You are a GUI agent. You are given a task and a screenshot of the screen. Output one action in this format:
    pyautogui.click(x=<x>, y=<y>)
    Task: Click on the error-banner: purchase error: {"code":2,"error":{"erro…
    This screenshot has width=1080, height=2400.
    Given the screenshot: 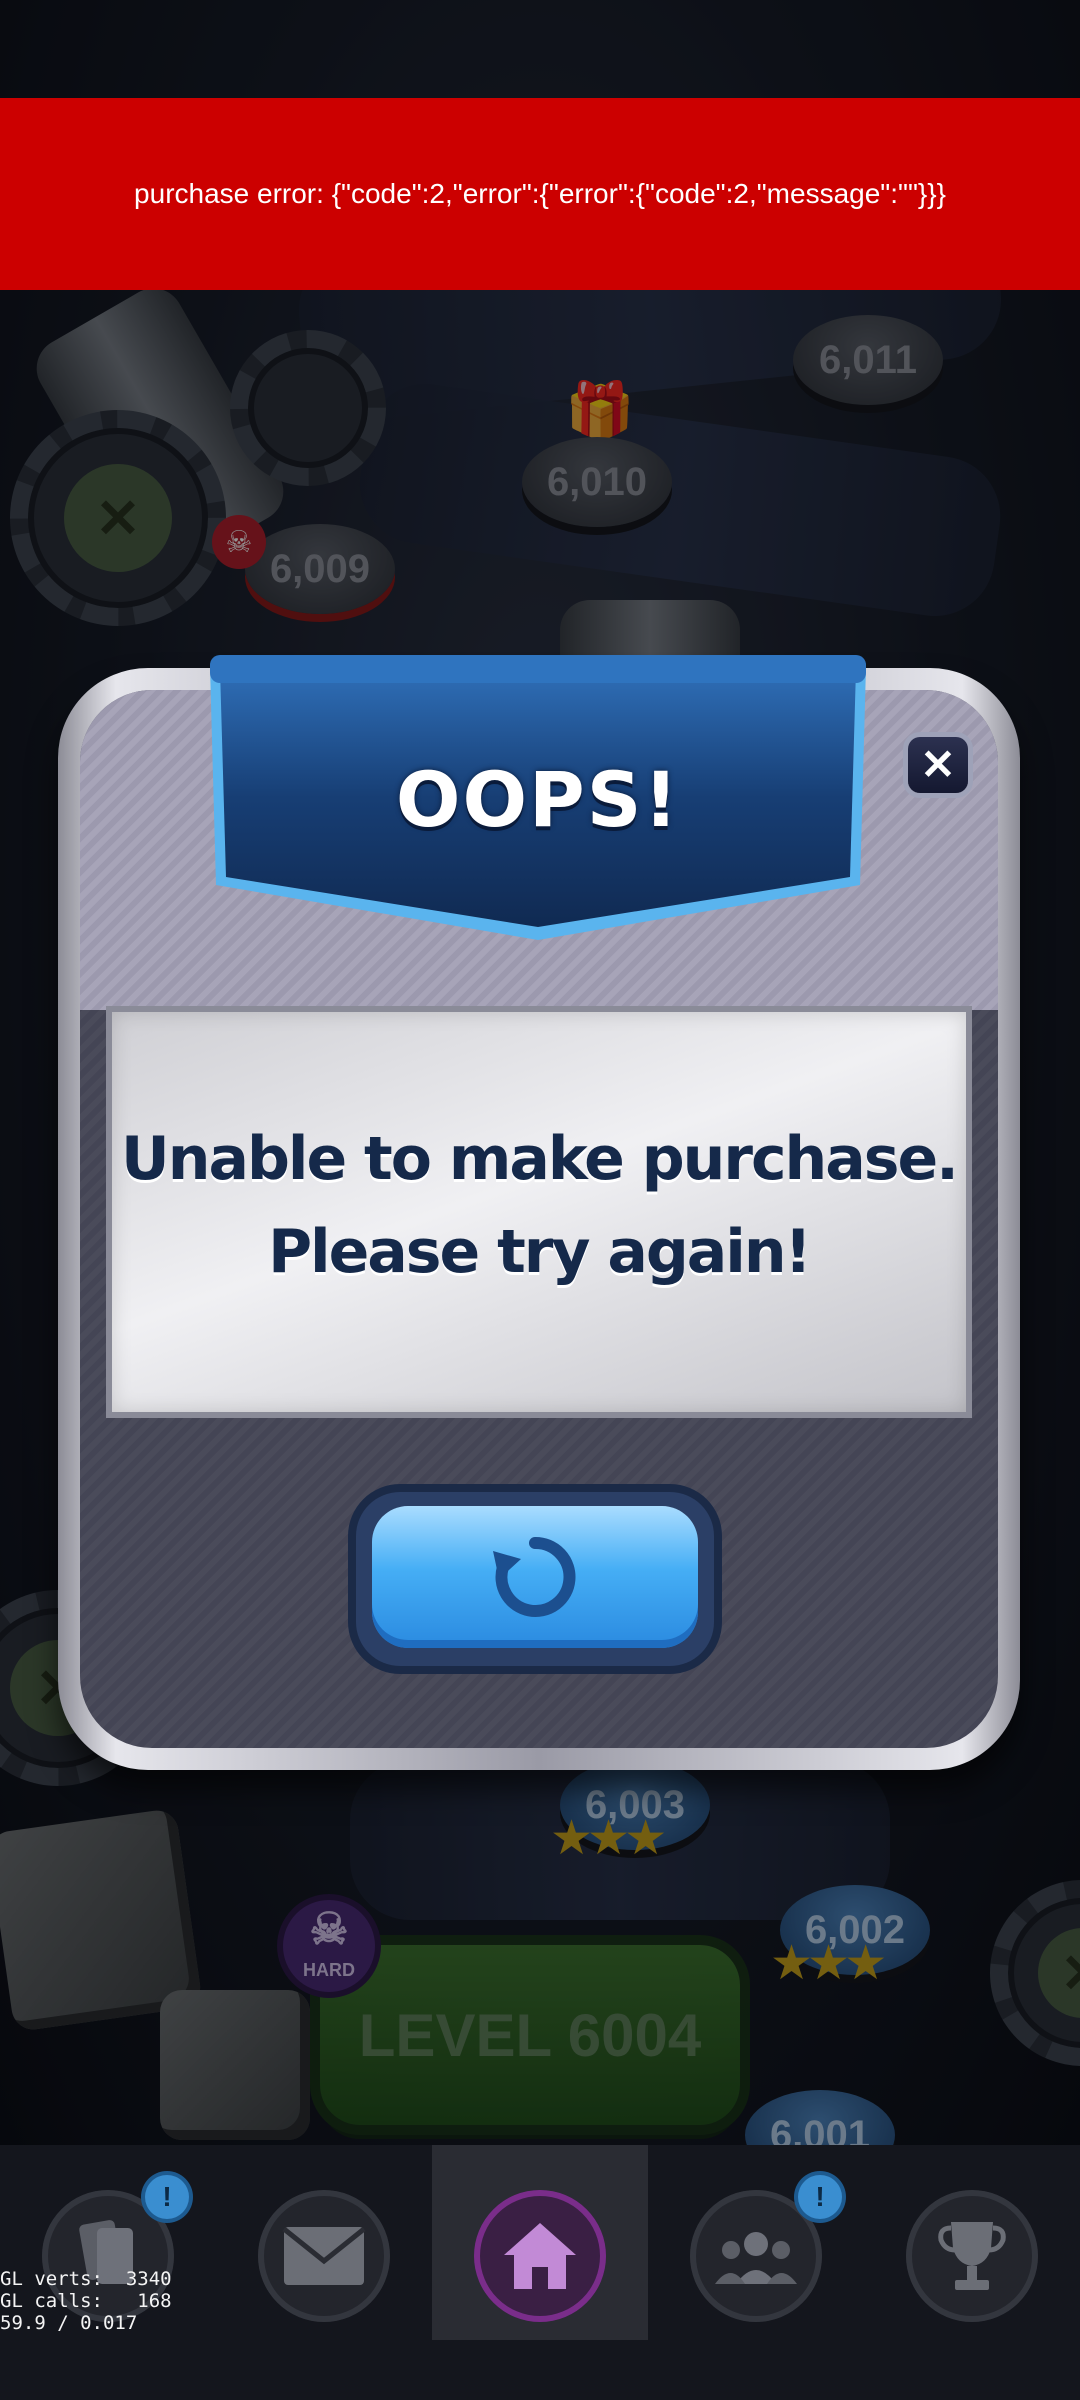 What is the action you would take?
    pyautogui.click(x=540, y=194)
    